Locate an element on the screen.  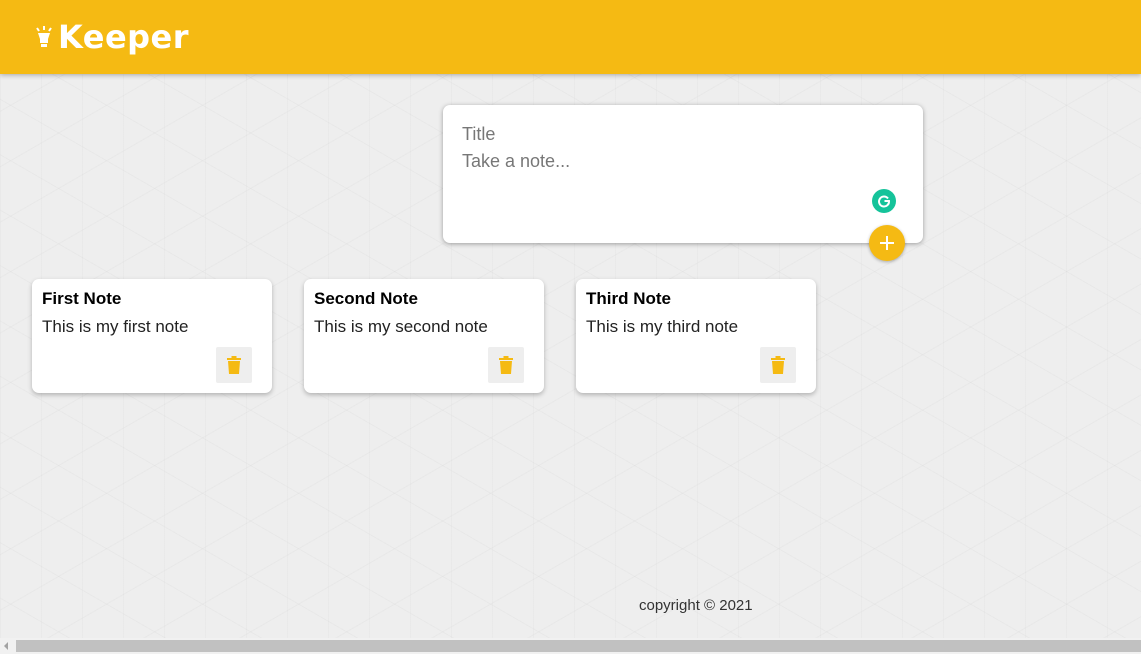
app-header: Keeper is located at coordinates (570, 37).